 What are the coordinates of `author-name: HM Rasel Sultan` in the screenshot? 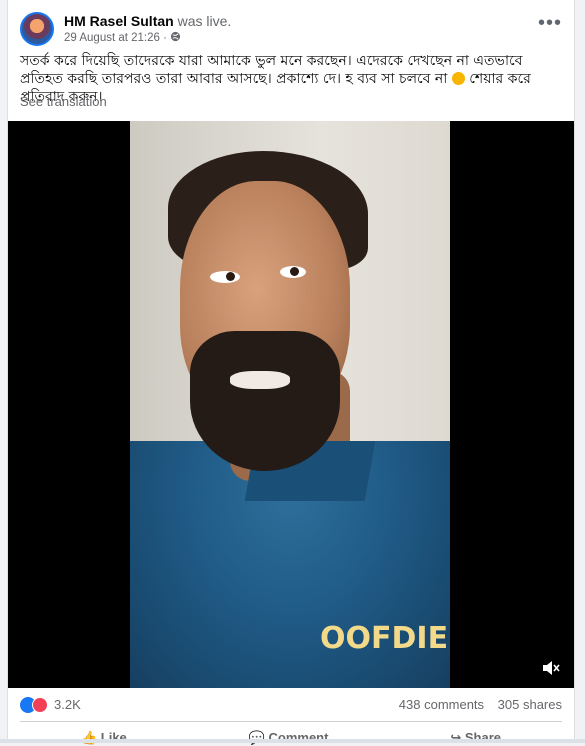 It's located at (119, 21).